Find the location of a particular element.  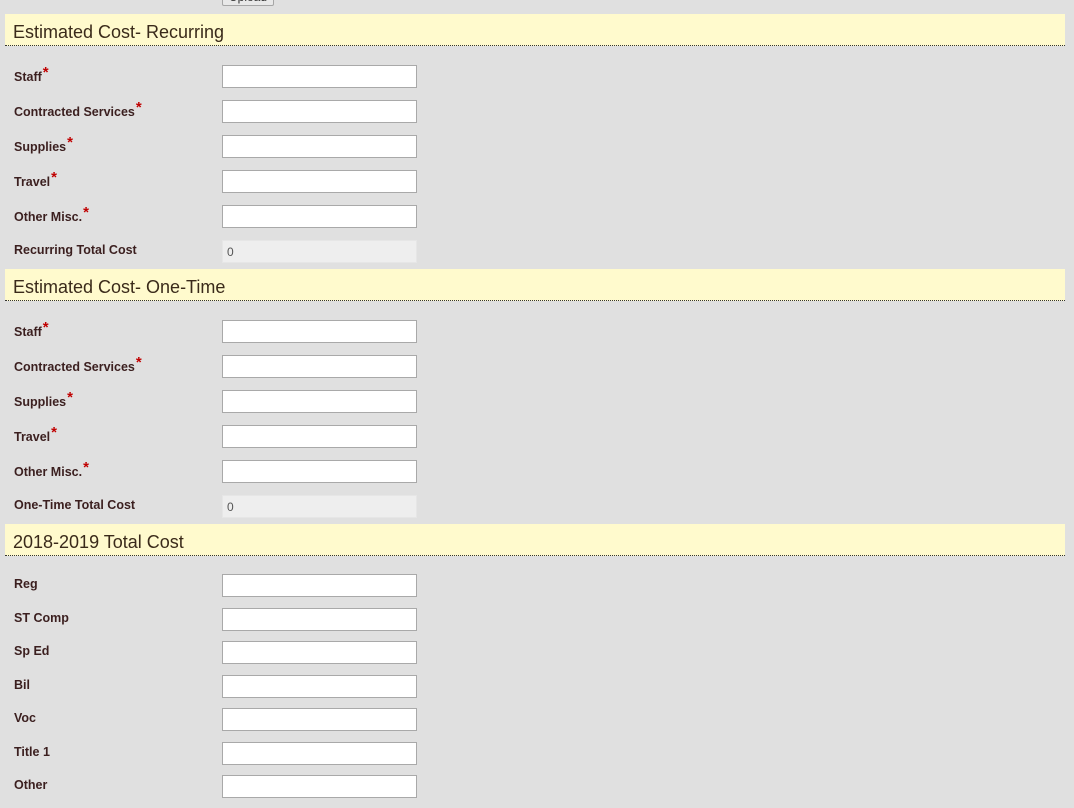

section-title: Estimated Cost- One-Time is located at coordinates (119, 287).